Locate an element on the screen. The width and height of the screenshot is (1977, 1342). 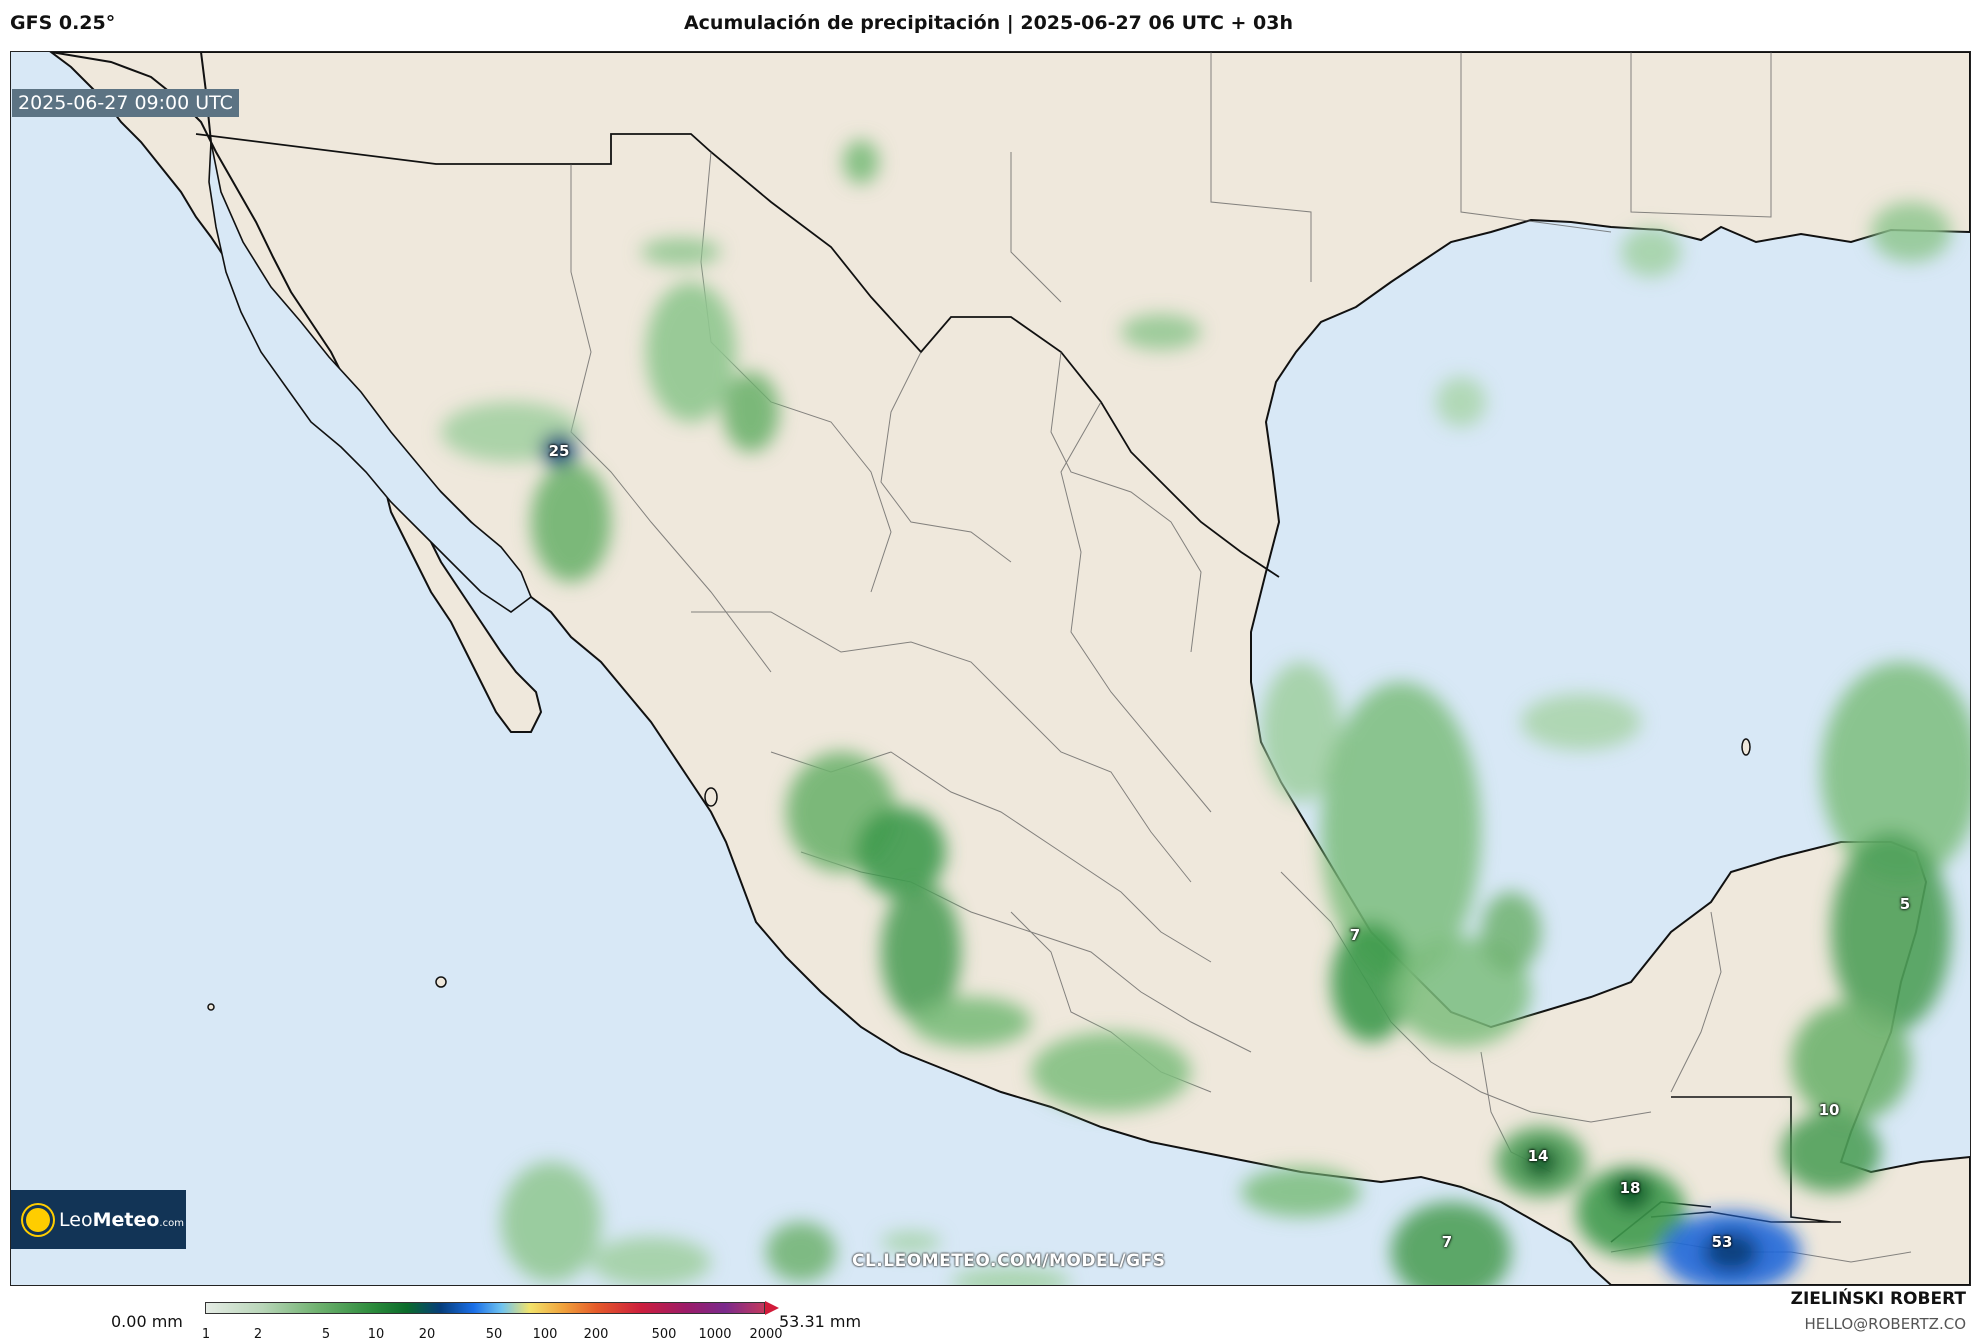
author-email: HELLO@ROBERTZ.CO is located at coordinates (1885, 1324).